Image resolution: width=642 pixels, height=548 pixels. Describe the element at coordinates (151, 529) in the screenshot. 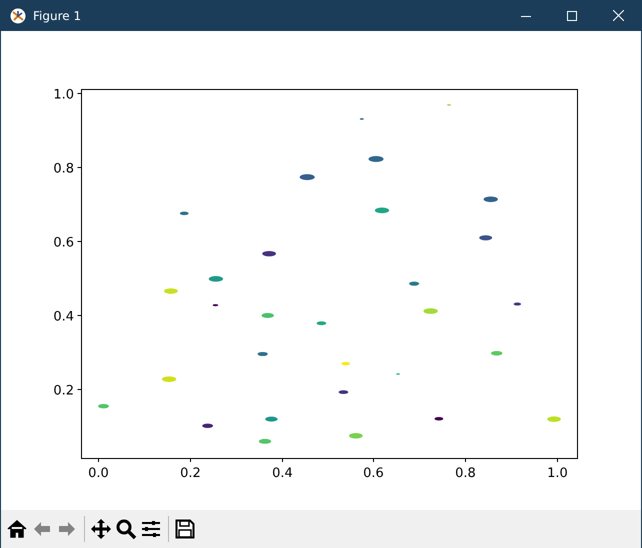

I see `sliders-icon` at that location.